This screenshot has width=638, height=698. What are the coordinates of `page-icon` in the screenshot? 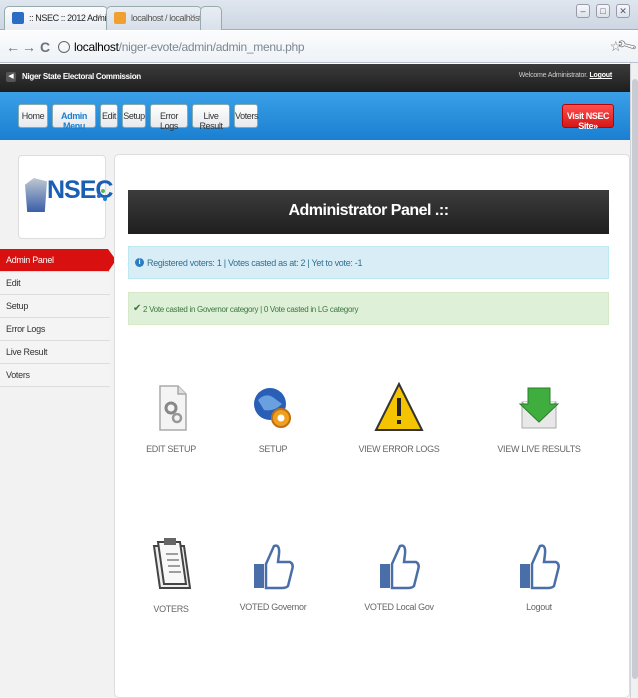 It's located at (64, 47).